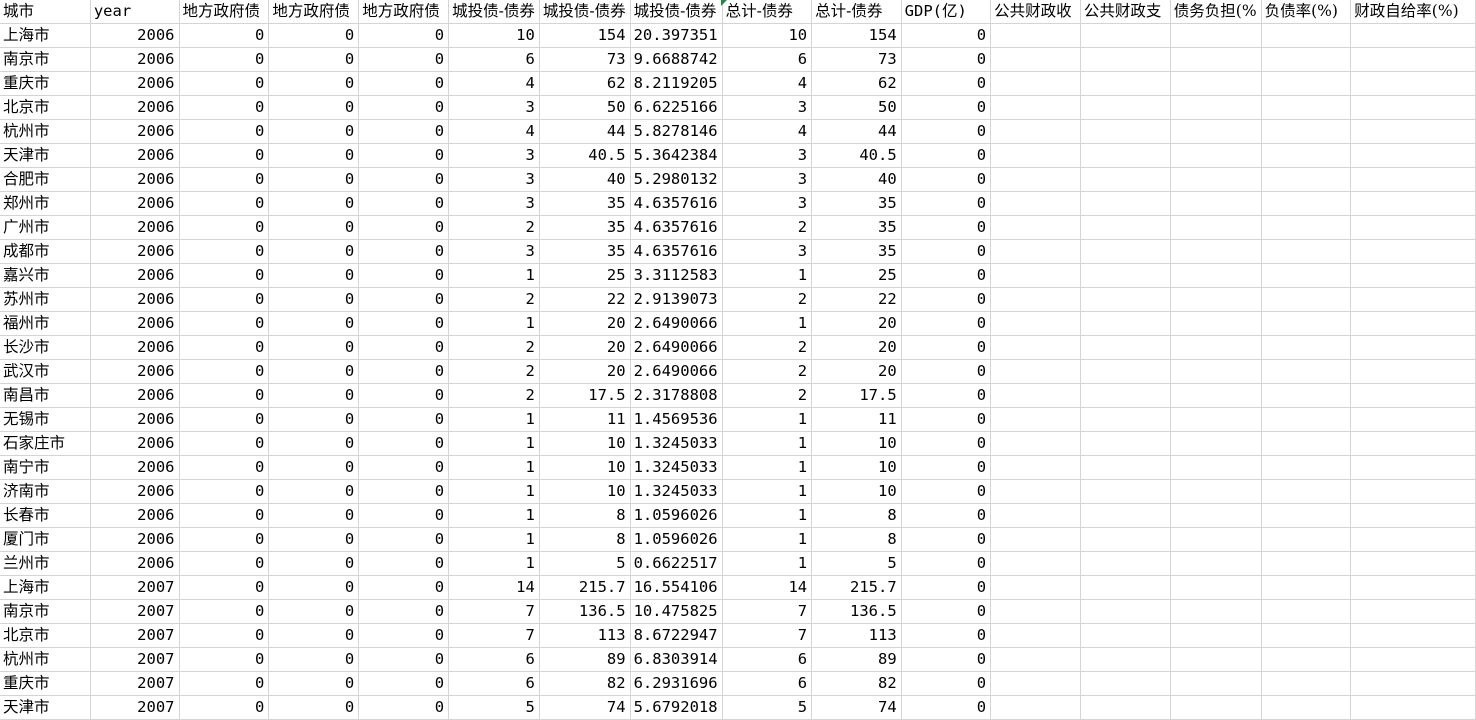 Image resolution: width=1476 pixels, height=720 pixels. I want to click on city-cell: 杭州市, so click(45, 131).